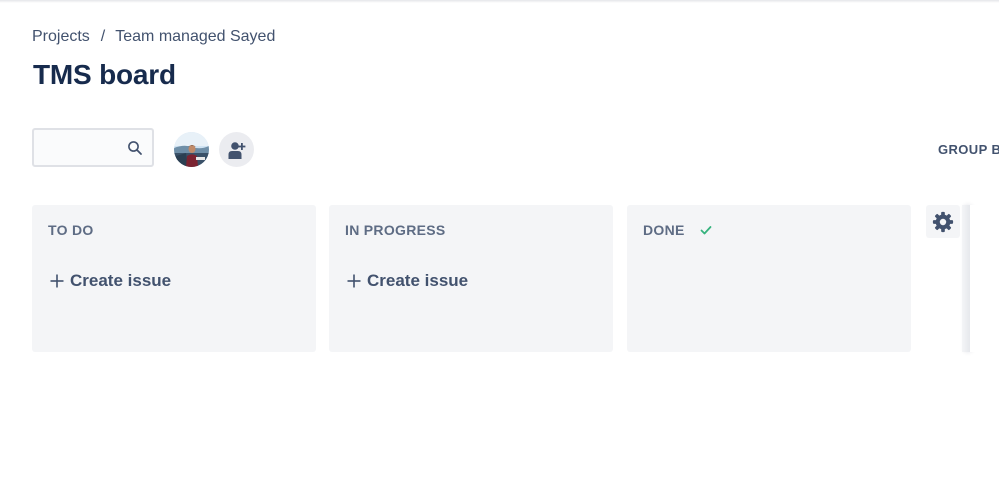  What do you see at coordinates (195, 37) in the screenshot?
I see `breadcrumb-project-link: Team managed Sayed` at bounding box center [195, 37].